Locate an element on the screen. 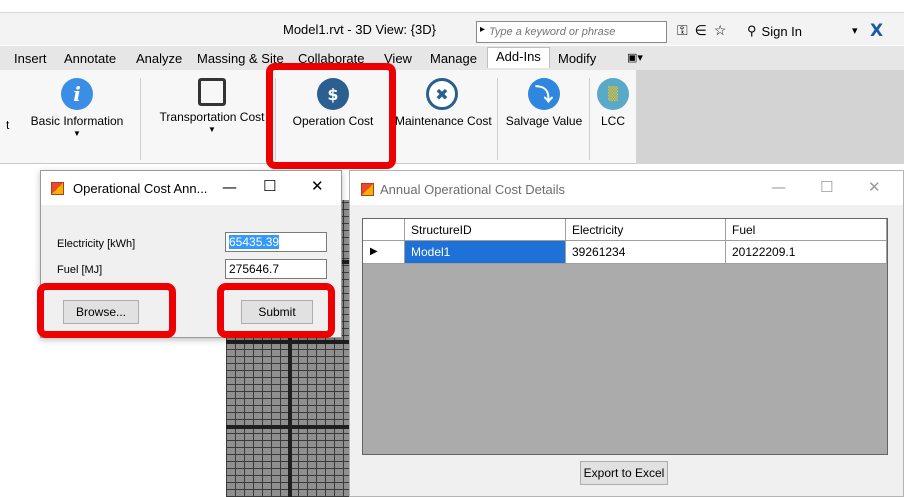 Image resolution: width=904 pixels, height=497 pixels. electricity-field: 65435.39 is located at coordinates (276, 242).